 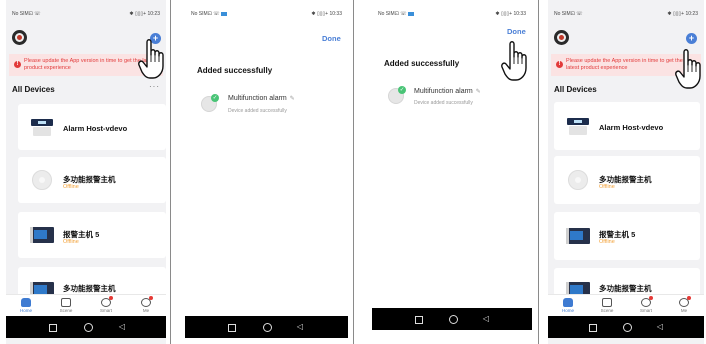 I want to click on status-bar: No SIM⊡ ☏ ✱ ▯▯▯+ 10:33, so click(x=452, y=13).